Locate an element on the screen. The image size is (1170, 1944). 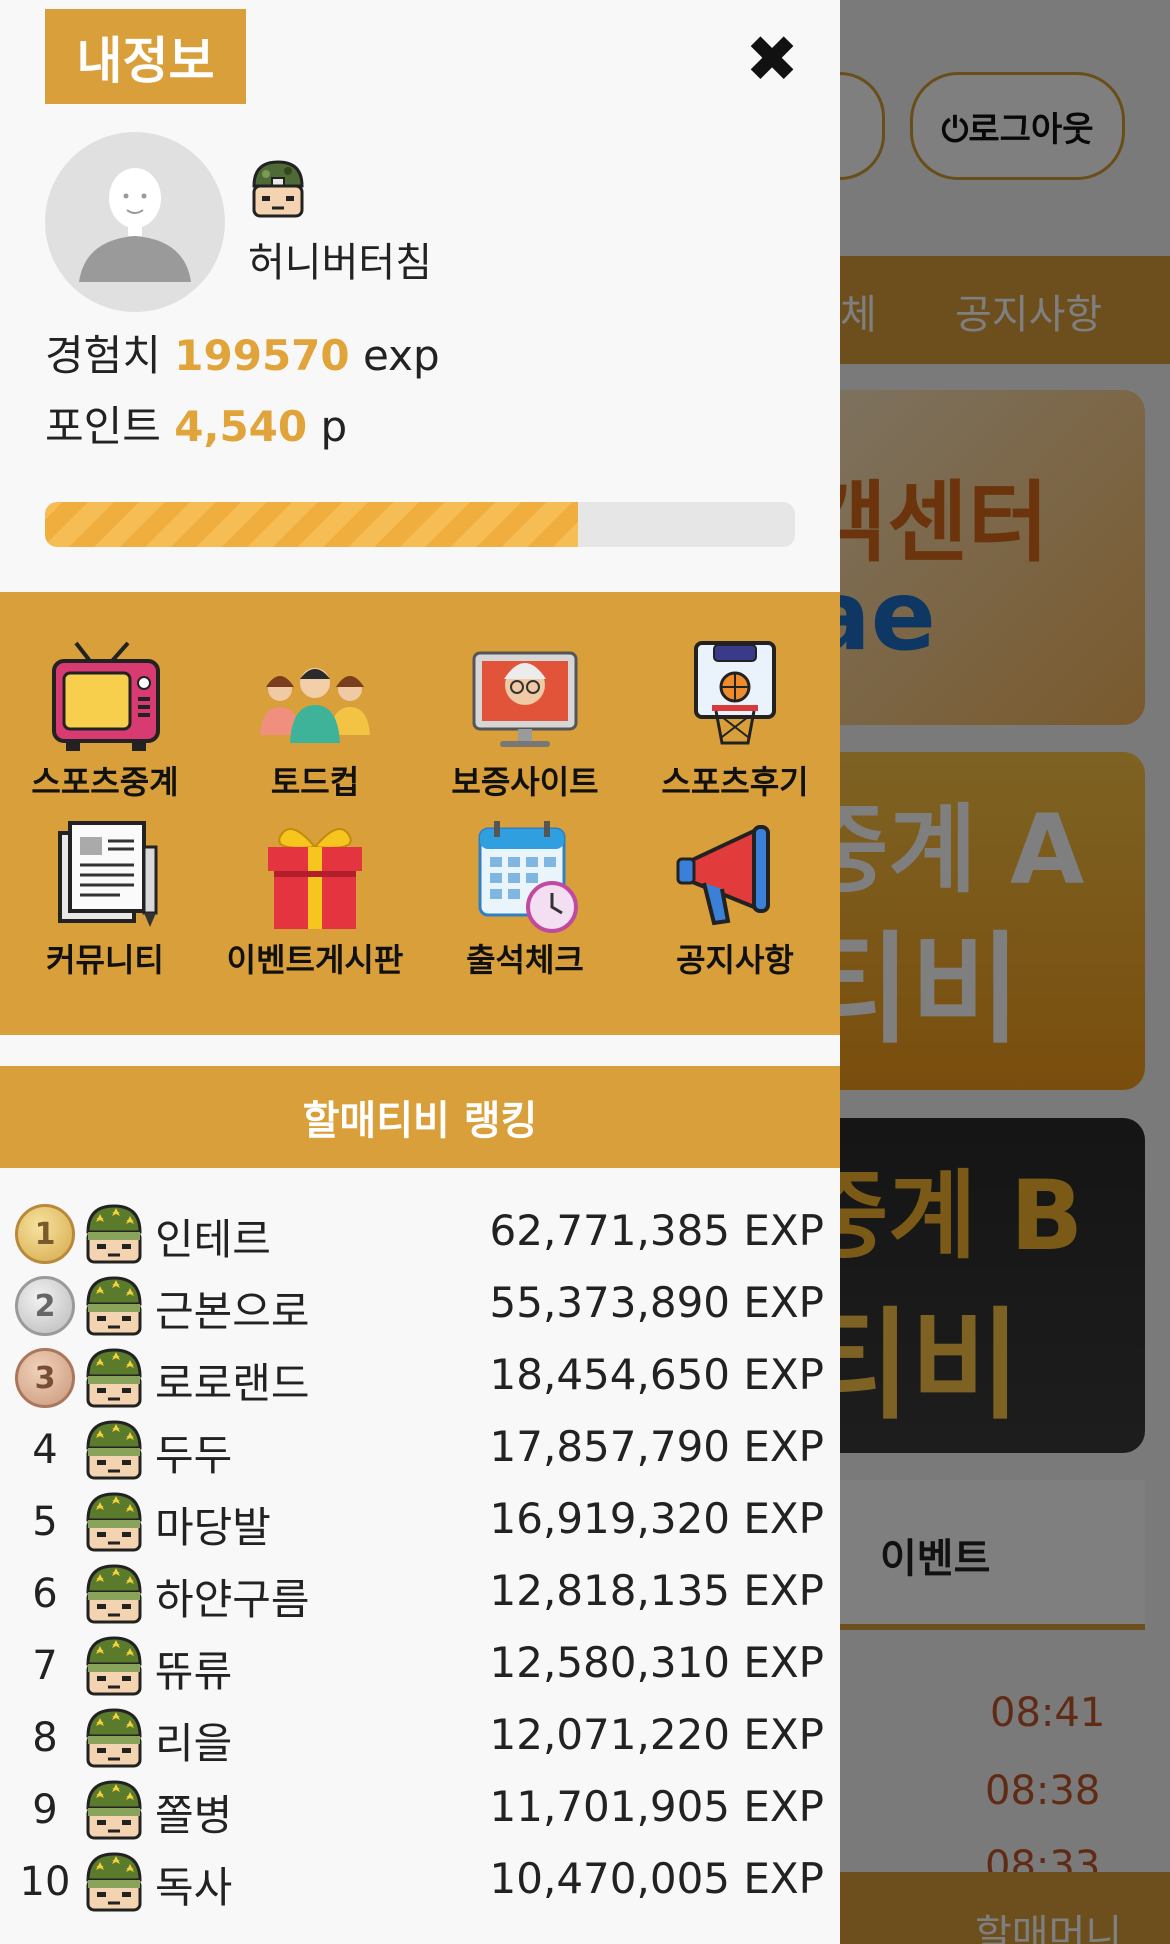
ranking-row: 10 독사 10,470,005 EXP is located at coordinates (420, 1882).